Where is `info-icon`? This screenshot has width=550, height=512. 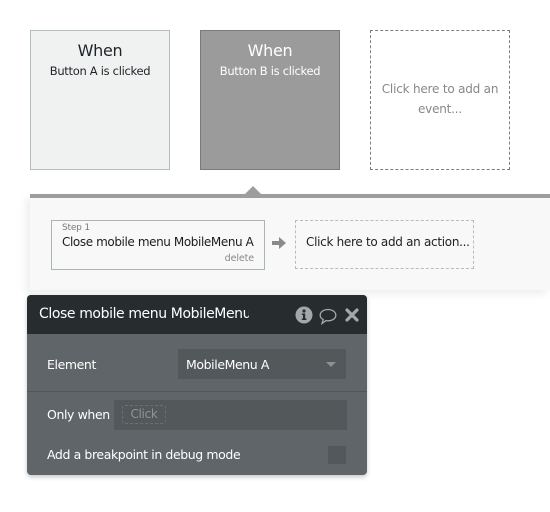
info-icon is located at coordinates (304, 315).